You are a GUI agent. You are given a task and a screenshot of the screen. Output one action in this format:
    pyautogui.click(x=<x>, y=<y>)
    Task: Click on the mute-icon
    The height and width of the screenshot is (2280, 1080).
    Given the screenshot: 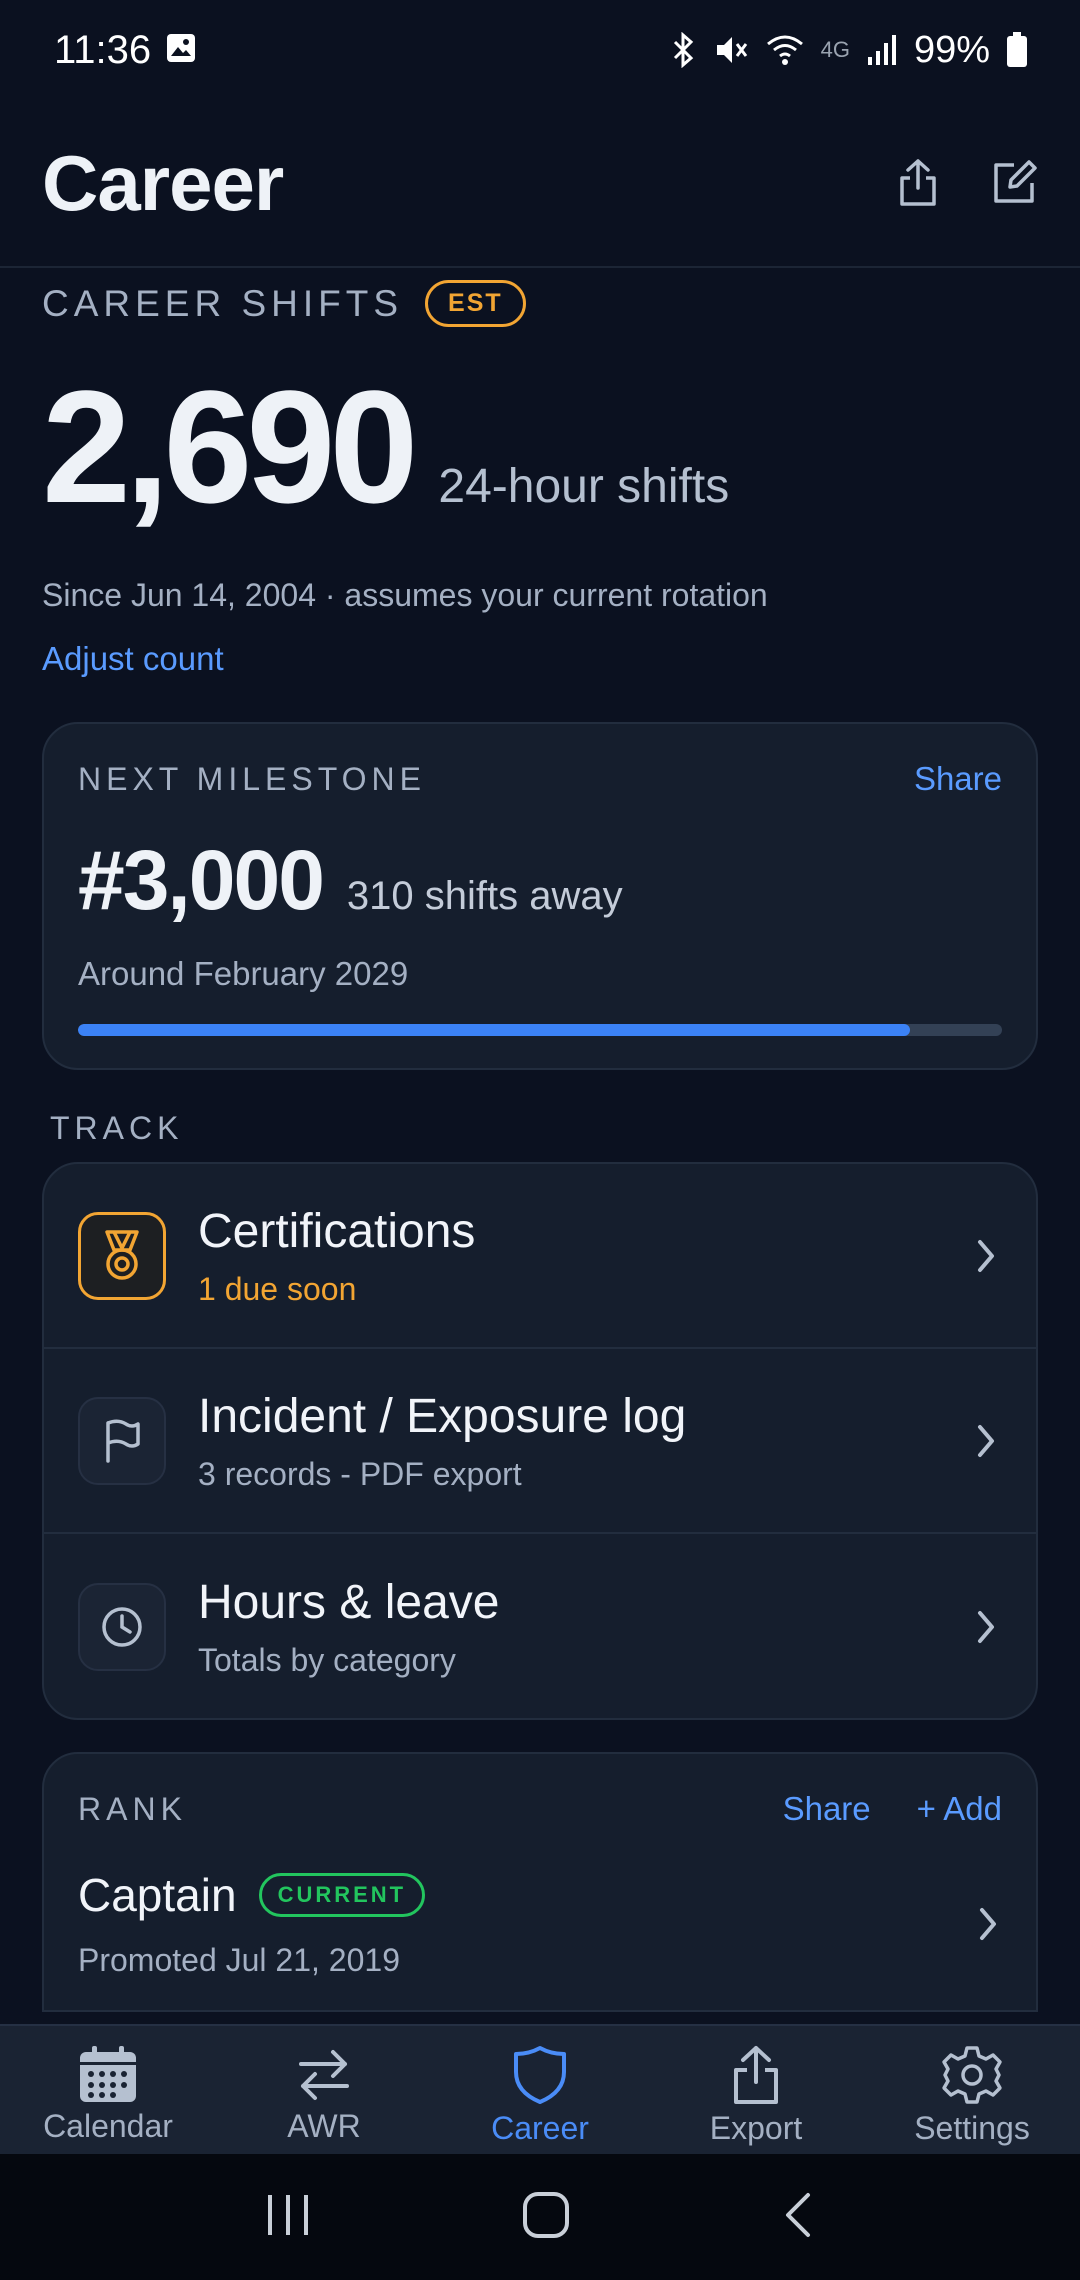 What is the action you would take?
    pyautogui.click(x=731, y=50)
    